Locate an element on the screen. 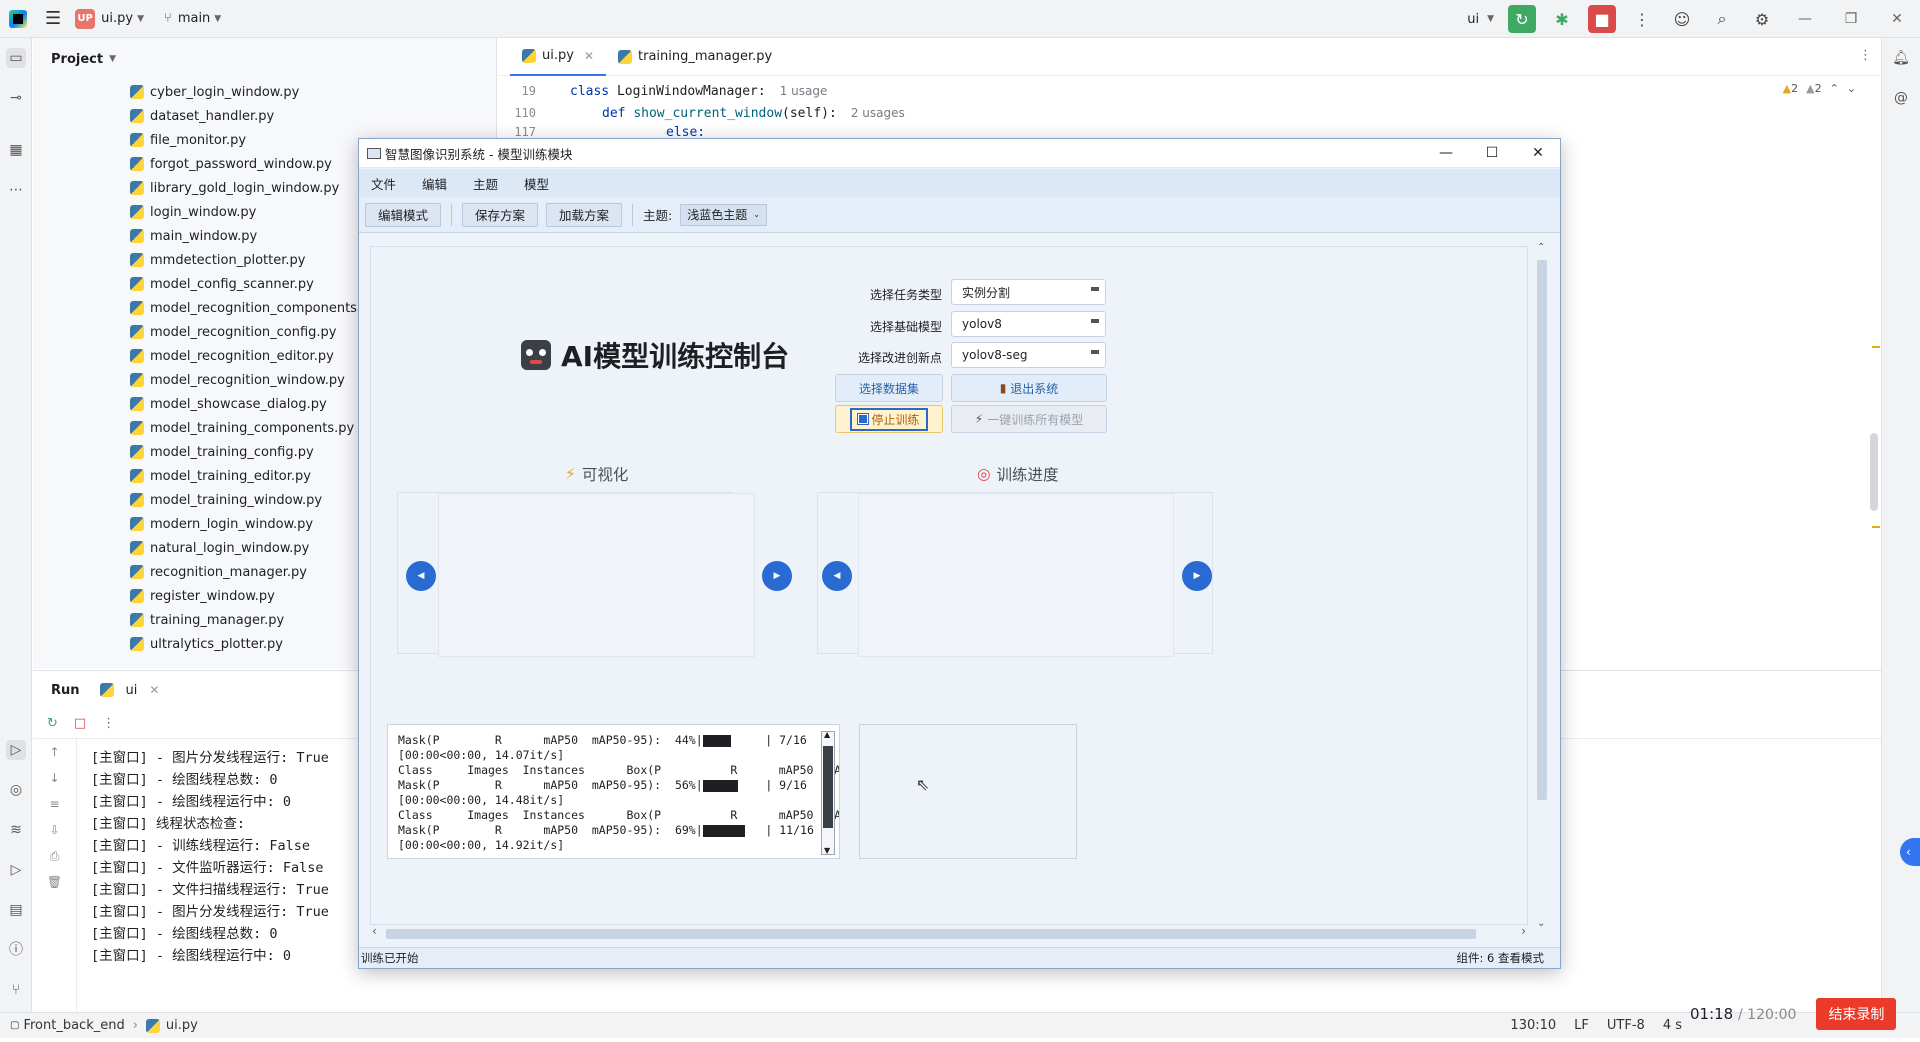 This screenshot has width=1920, height=1042. soft-wrap-icon: ≡ is located at coordinates (54, 804).